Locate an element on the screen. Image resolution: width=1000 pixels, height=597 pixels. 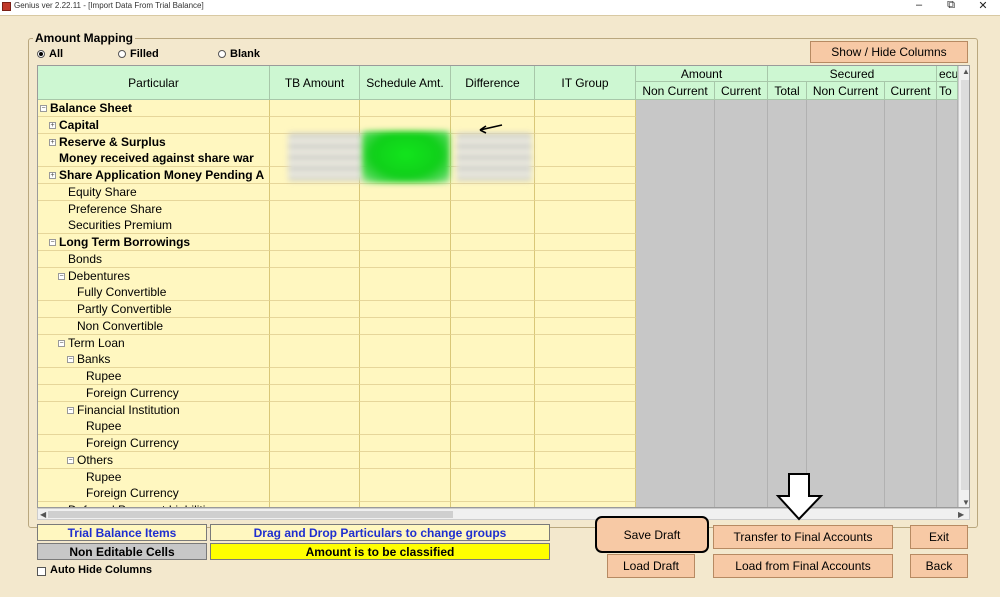
particular-cell is located at coordinates (154, 477).